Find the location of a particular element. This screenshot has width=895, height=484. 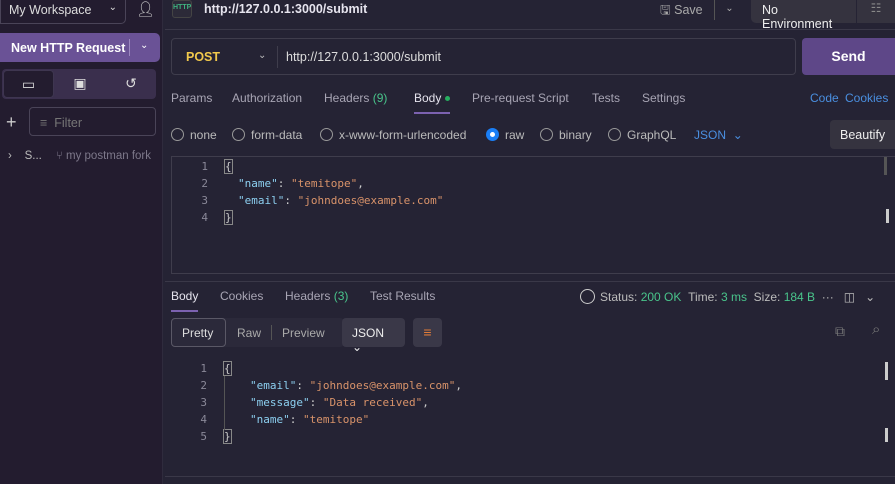

tab-tests: Tests is located at coordinates (606, 98).